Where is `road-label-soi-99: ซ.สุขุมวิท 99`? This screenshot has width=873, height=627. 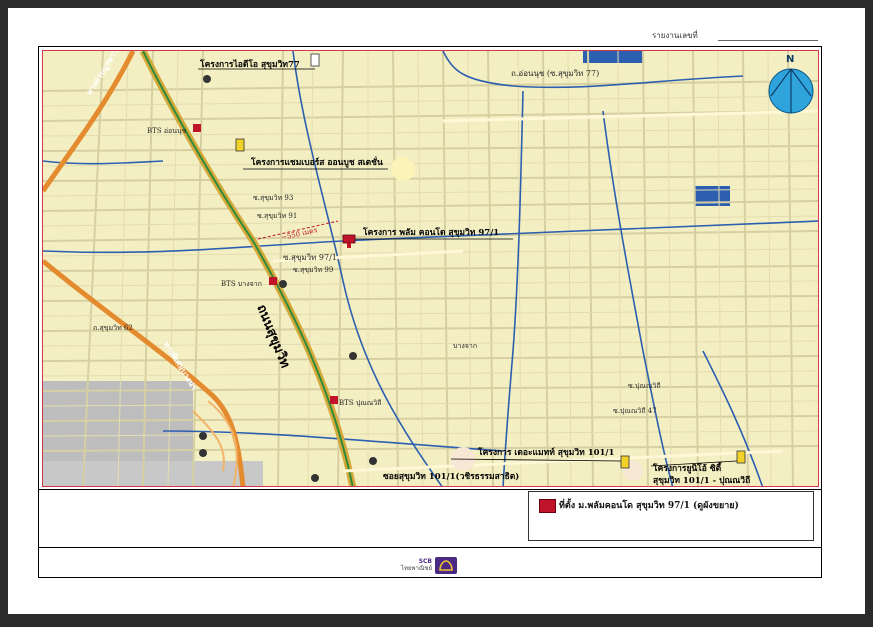
road-label-soi-99: ซ.สุขุมวิท 99 is located at coordinates (313, 270).